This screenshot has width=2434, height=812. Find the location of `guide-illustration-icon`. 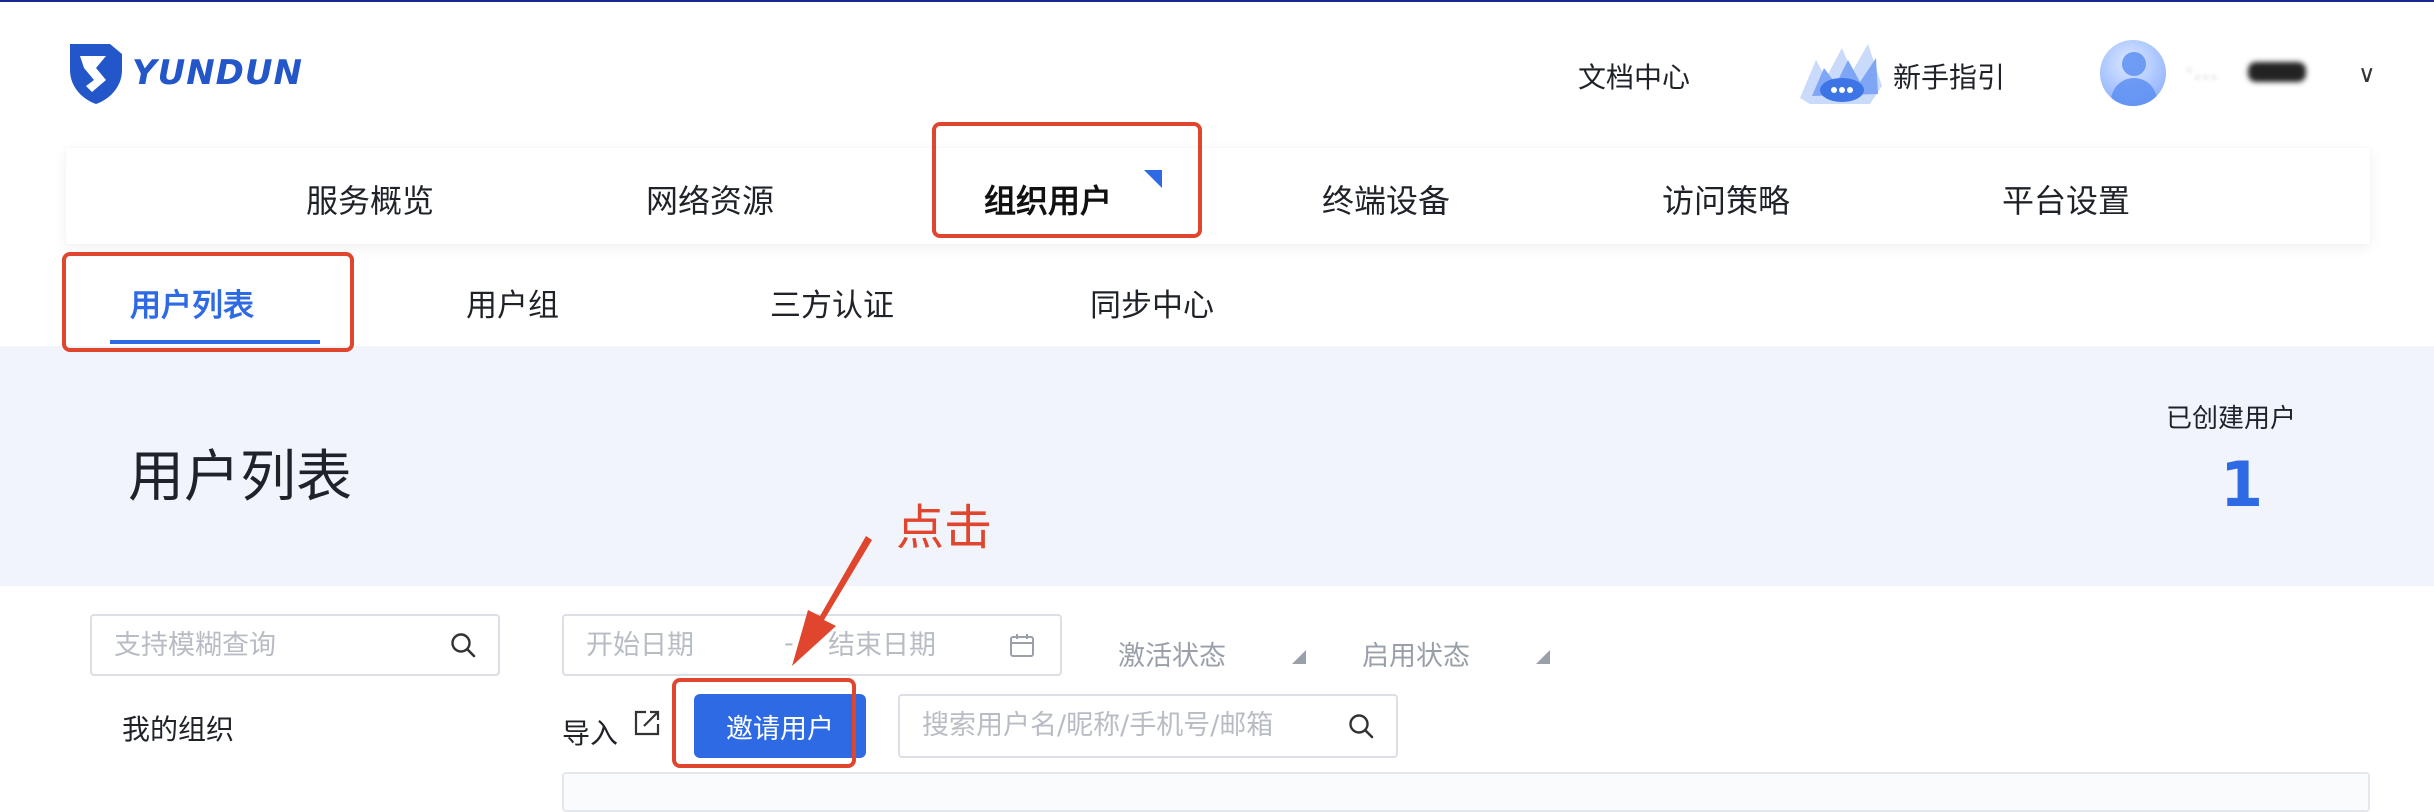

guide-illustration-icon is located at coordinates (1841, 74).